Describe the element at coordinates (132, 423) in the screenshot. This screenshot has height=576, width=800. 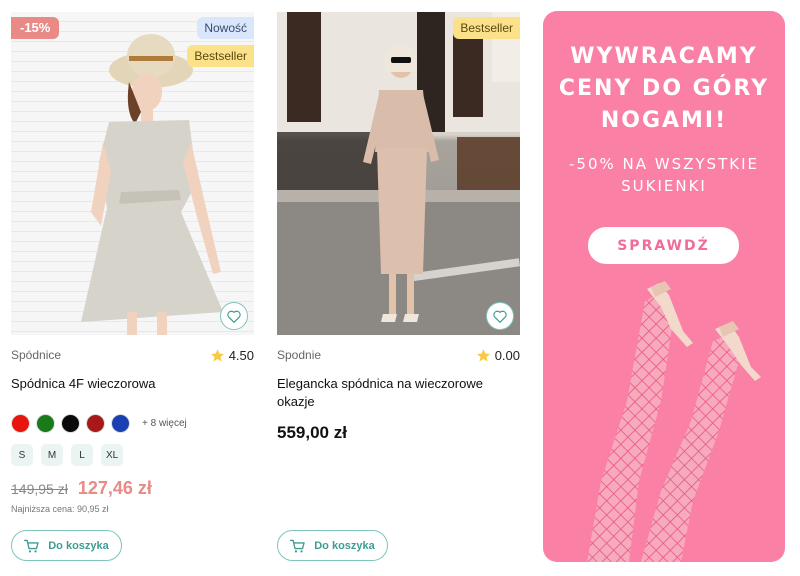
I see `color-swatches: + 8 więcej` at that location.